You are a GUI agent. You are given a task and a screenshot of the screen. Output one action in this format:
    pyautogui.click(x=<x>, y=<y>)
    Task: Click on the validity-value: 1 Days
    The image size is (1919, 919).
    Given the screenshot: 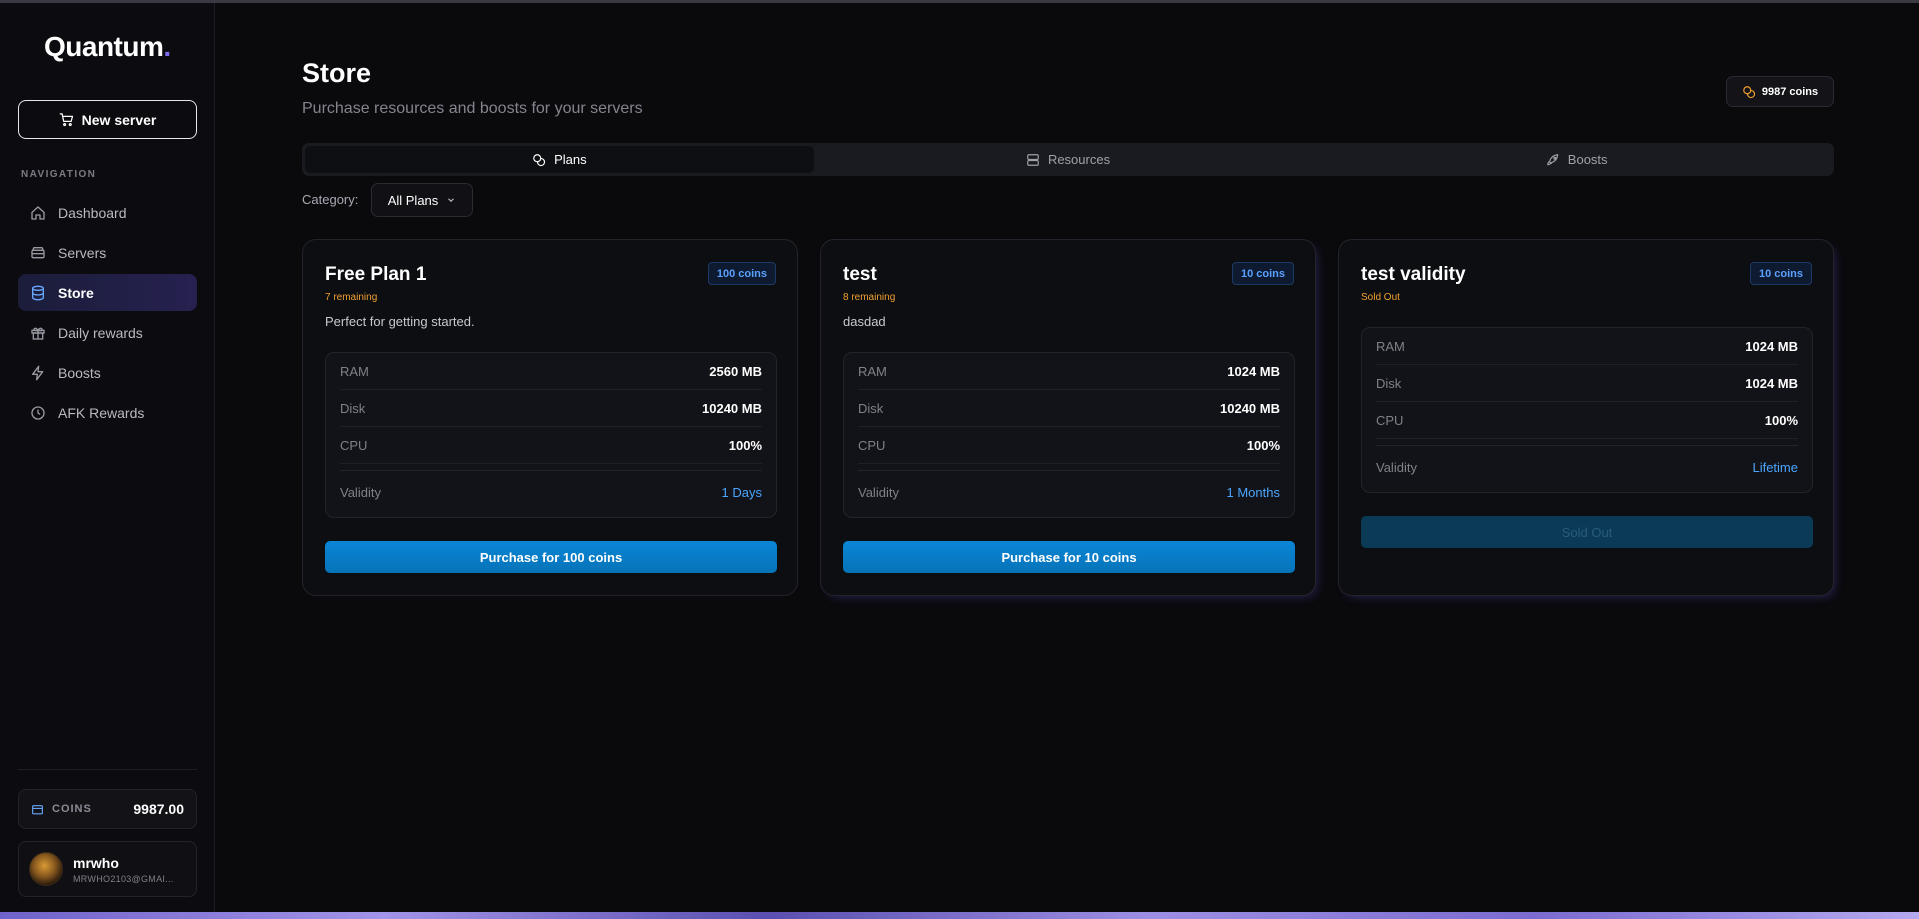 What is the action you would take?
    pyautogui.click(x=741, y=492)
    